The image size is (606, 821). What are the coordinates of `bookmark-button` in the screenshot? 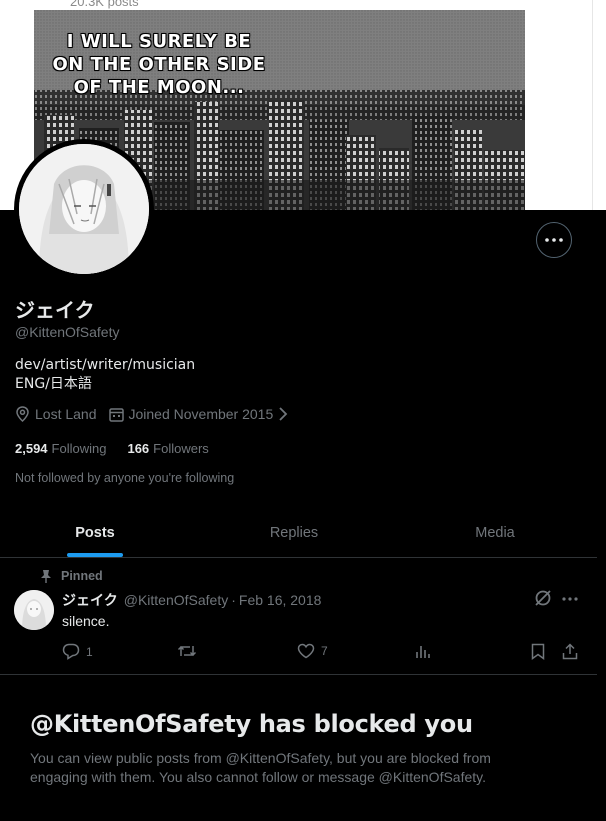 It's located at (541, 651).